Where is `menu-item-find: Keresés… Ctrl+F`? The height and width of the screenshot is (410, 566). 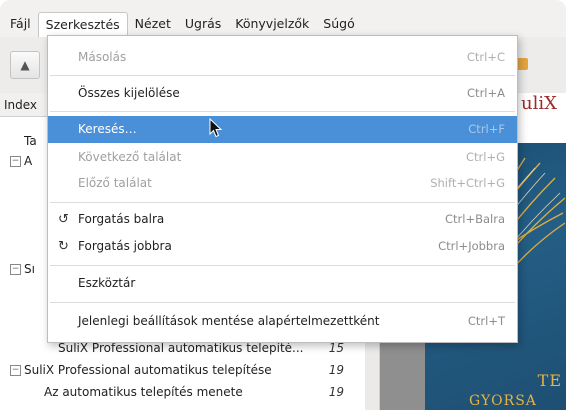 menu-item-find: Keresés… Ctrl+F is located at coordinates (282, 129).